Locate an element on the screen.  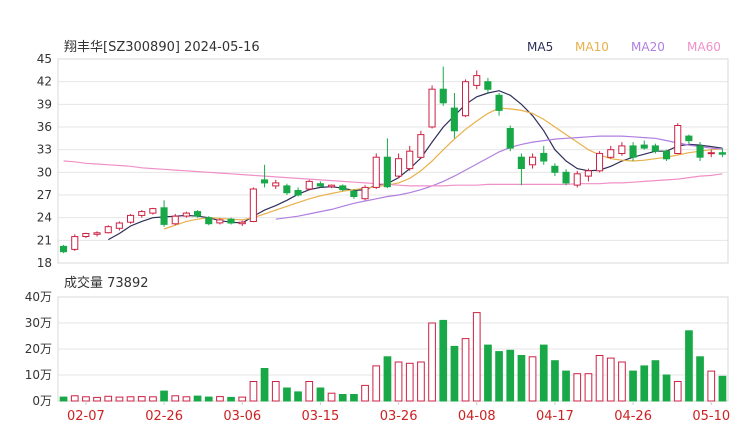
ma-legend: MA5 MA10 MA20 MA60 is located at coordinates (624, 47).